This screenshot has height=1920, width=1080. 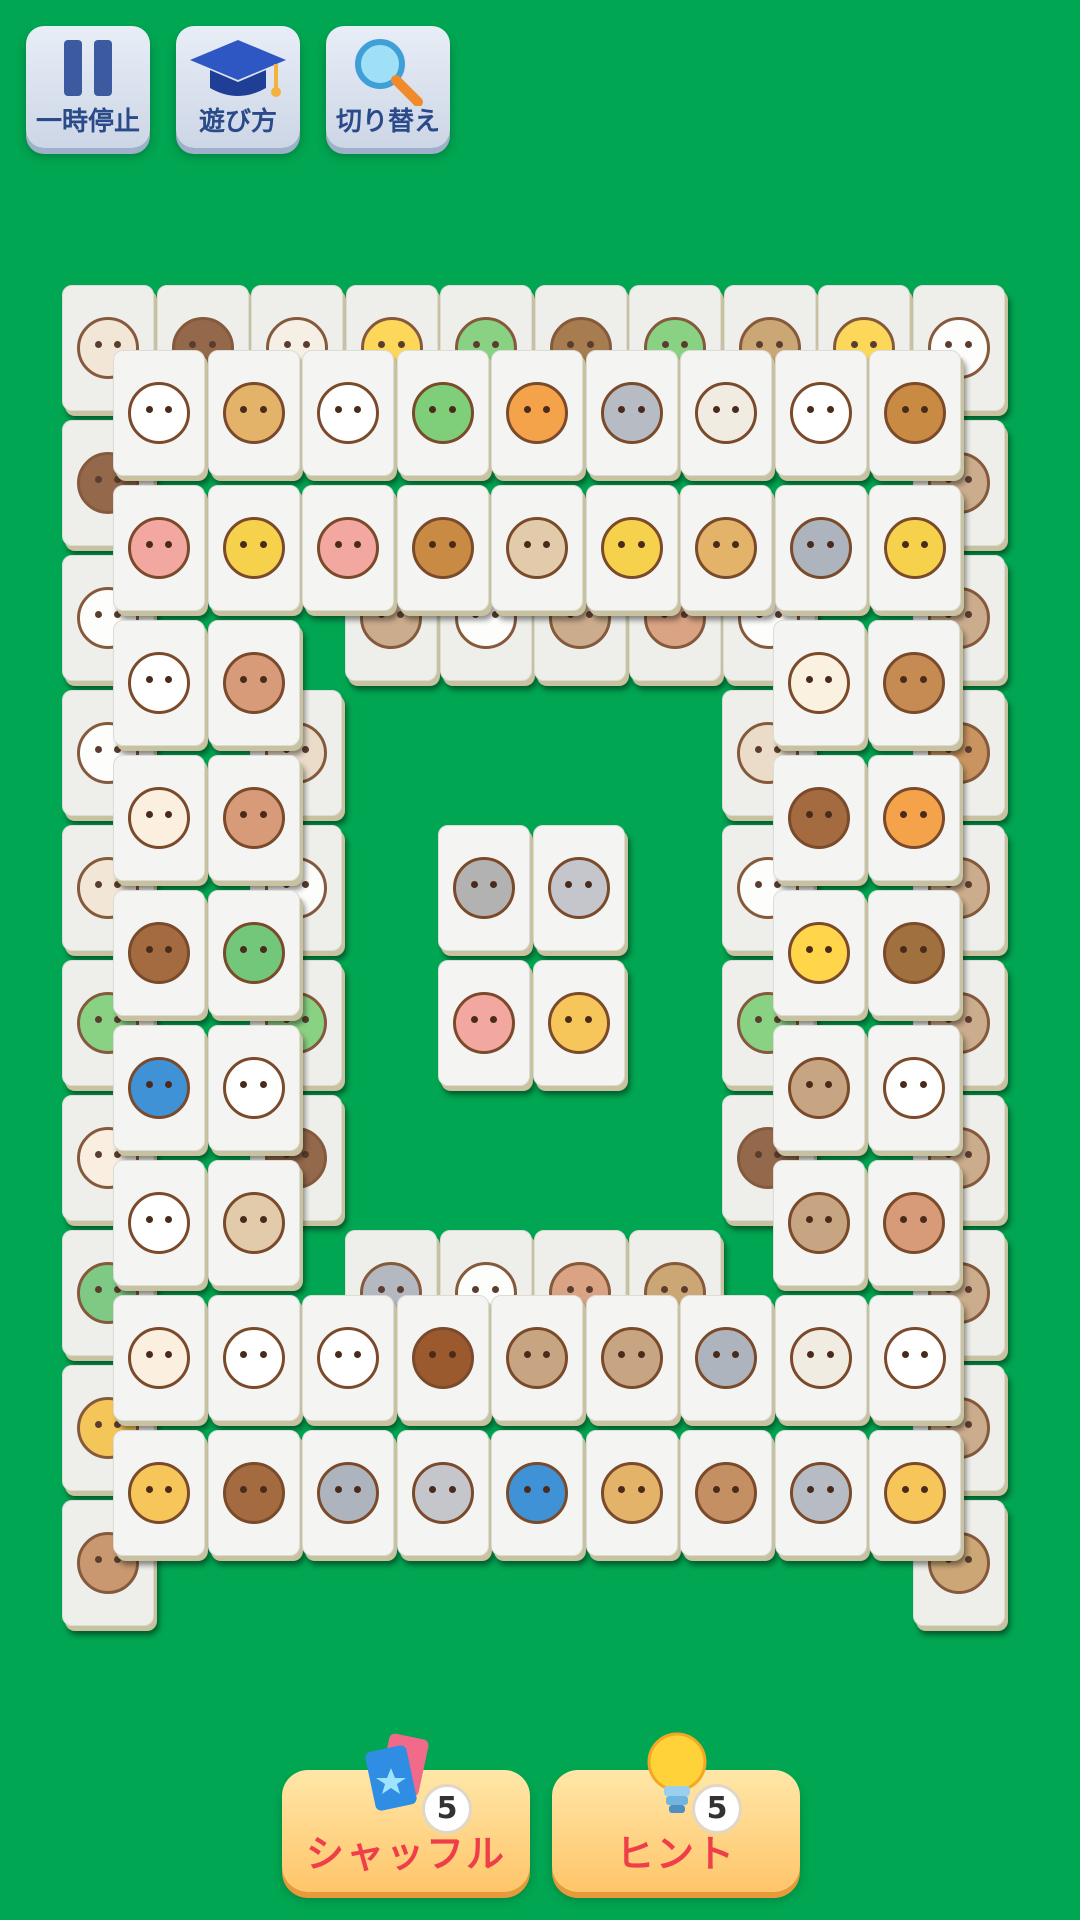 I want to click on tile-rat, so click(x=819, y=683).